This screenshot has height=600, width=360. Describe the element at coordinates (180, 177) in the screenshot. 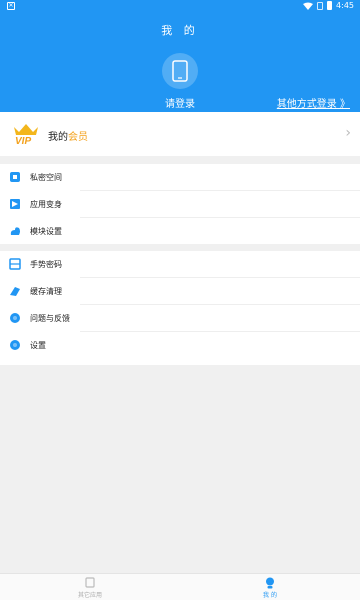

I see `menu-item-private-space: 私密空间` at that location.